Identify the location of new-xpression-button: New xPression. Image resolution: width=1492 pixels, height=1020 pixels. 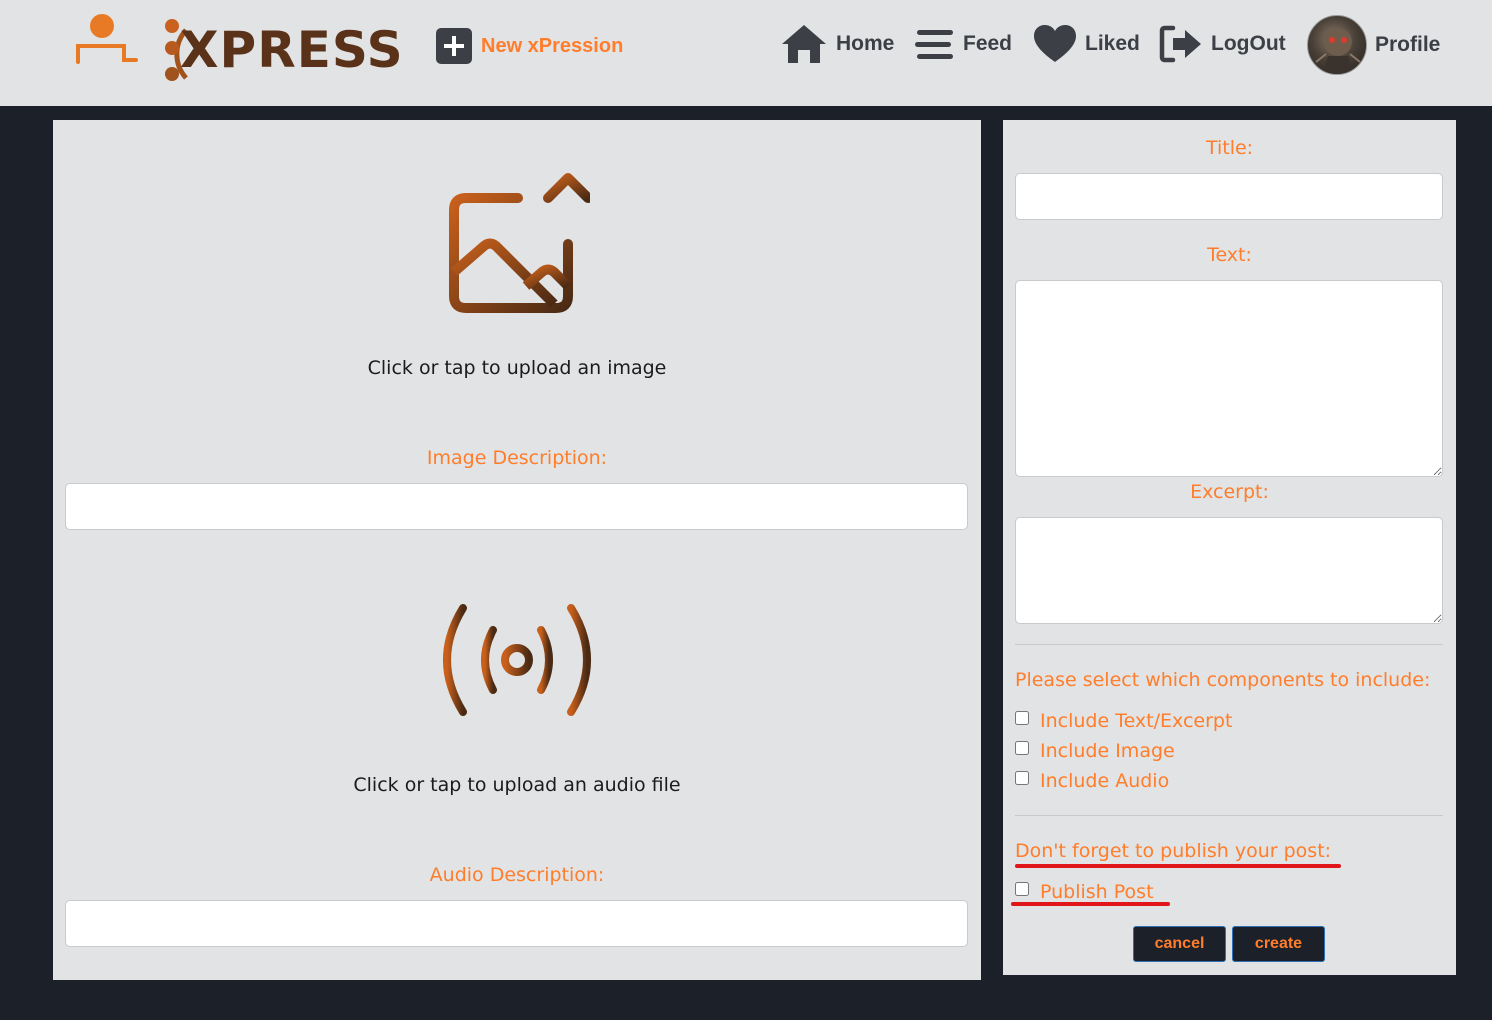
(529, 46).